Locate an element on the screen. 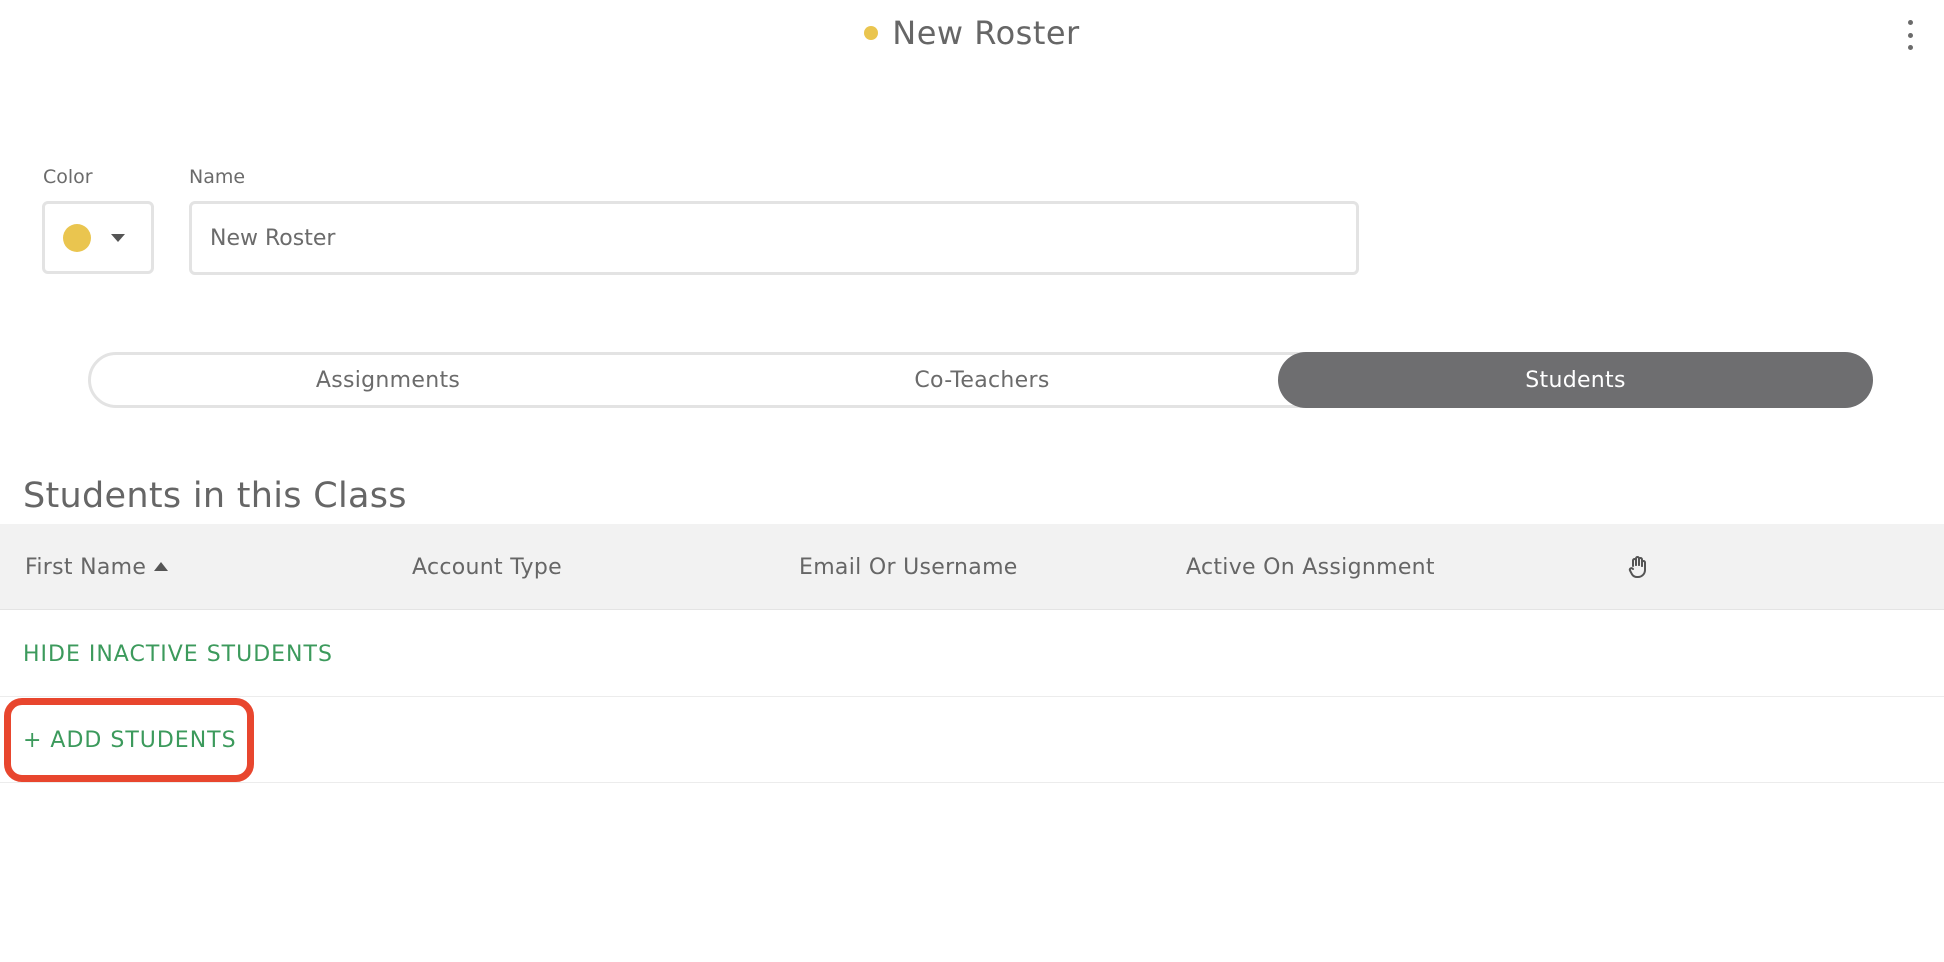  tab-bar: Assignments Co-Teachers Students is located at coordinates (980, 380).